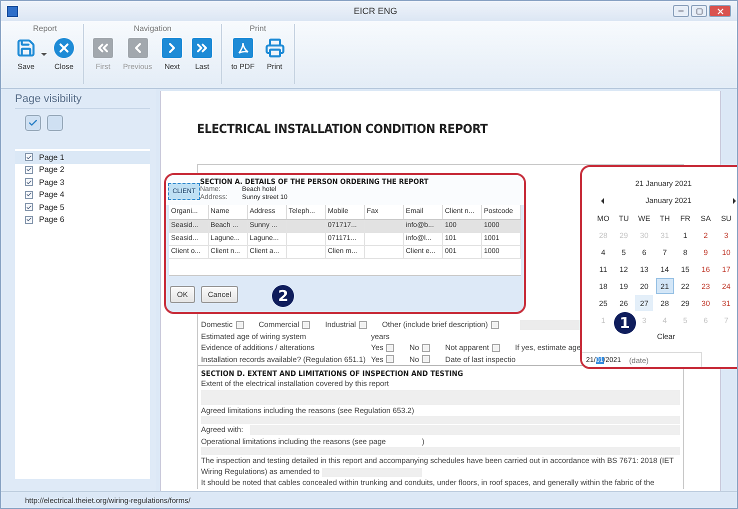 Image resolution: width=738 pixels, height=509 pixels. I want to click on close-button, so click(720, 11).